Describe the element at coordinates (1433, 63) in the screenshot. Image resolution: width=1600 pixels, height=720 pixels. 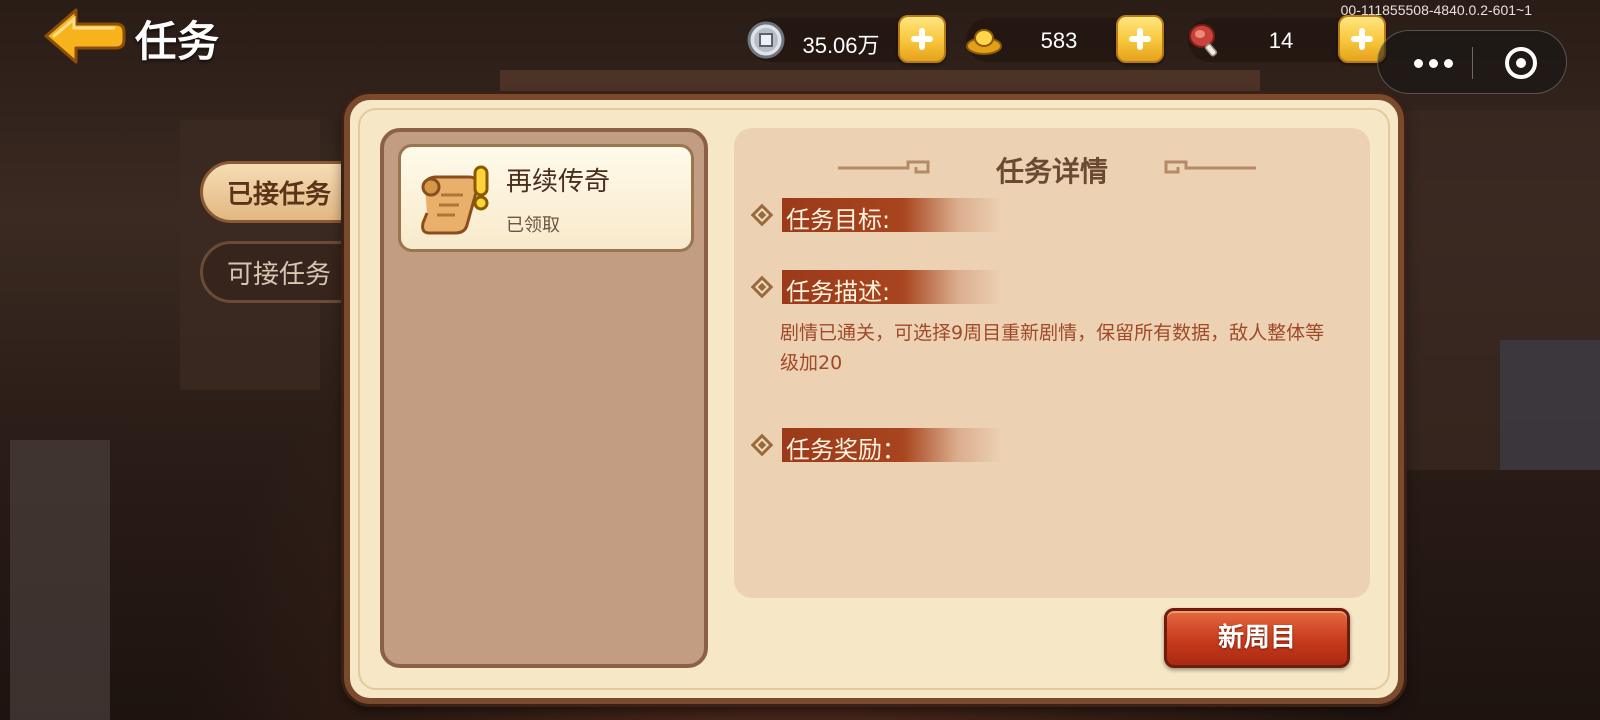
I see `more-menu-icon` at that location.